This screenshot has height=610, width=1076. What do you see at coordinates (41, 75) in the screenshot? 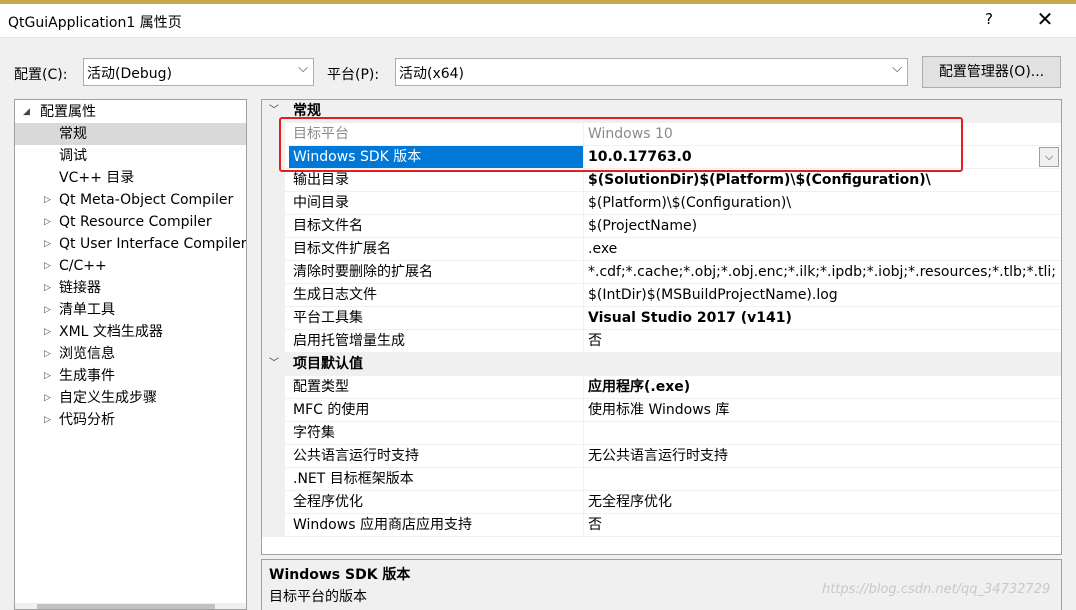
I see `config-label: 配置(C):` at bounding box center [41, 75].